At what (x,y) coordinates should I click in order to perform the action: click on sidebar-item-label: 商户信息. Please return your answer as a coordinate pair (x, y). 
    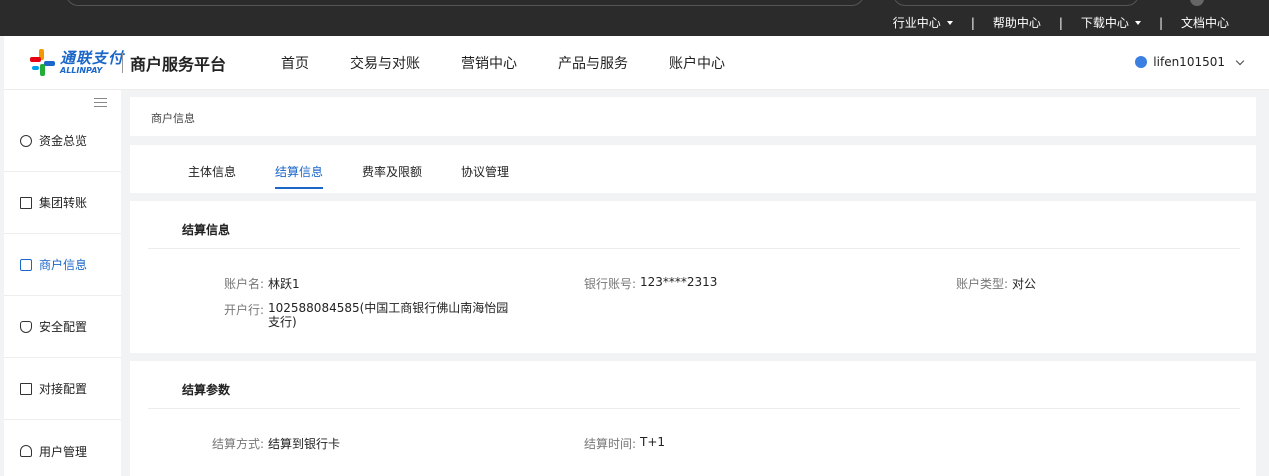
    Looking at the image, I should click on (63, 265).